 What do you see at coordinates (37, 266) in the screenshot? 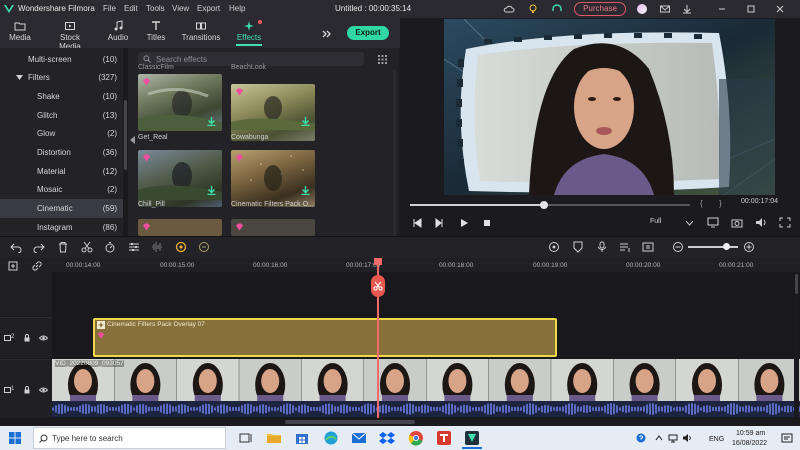
I see `link-icon` at bounding box center [37, 266].